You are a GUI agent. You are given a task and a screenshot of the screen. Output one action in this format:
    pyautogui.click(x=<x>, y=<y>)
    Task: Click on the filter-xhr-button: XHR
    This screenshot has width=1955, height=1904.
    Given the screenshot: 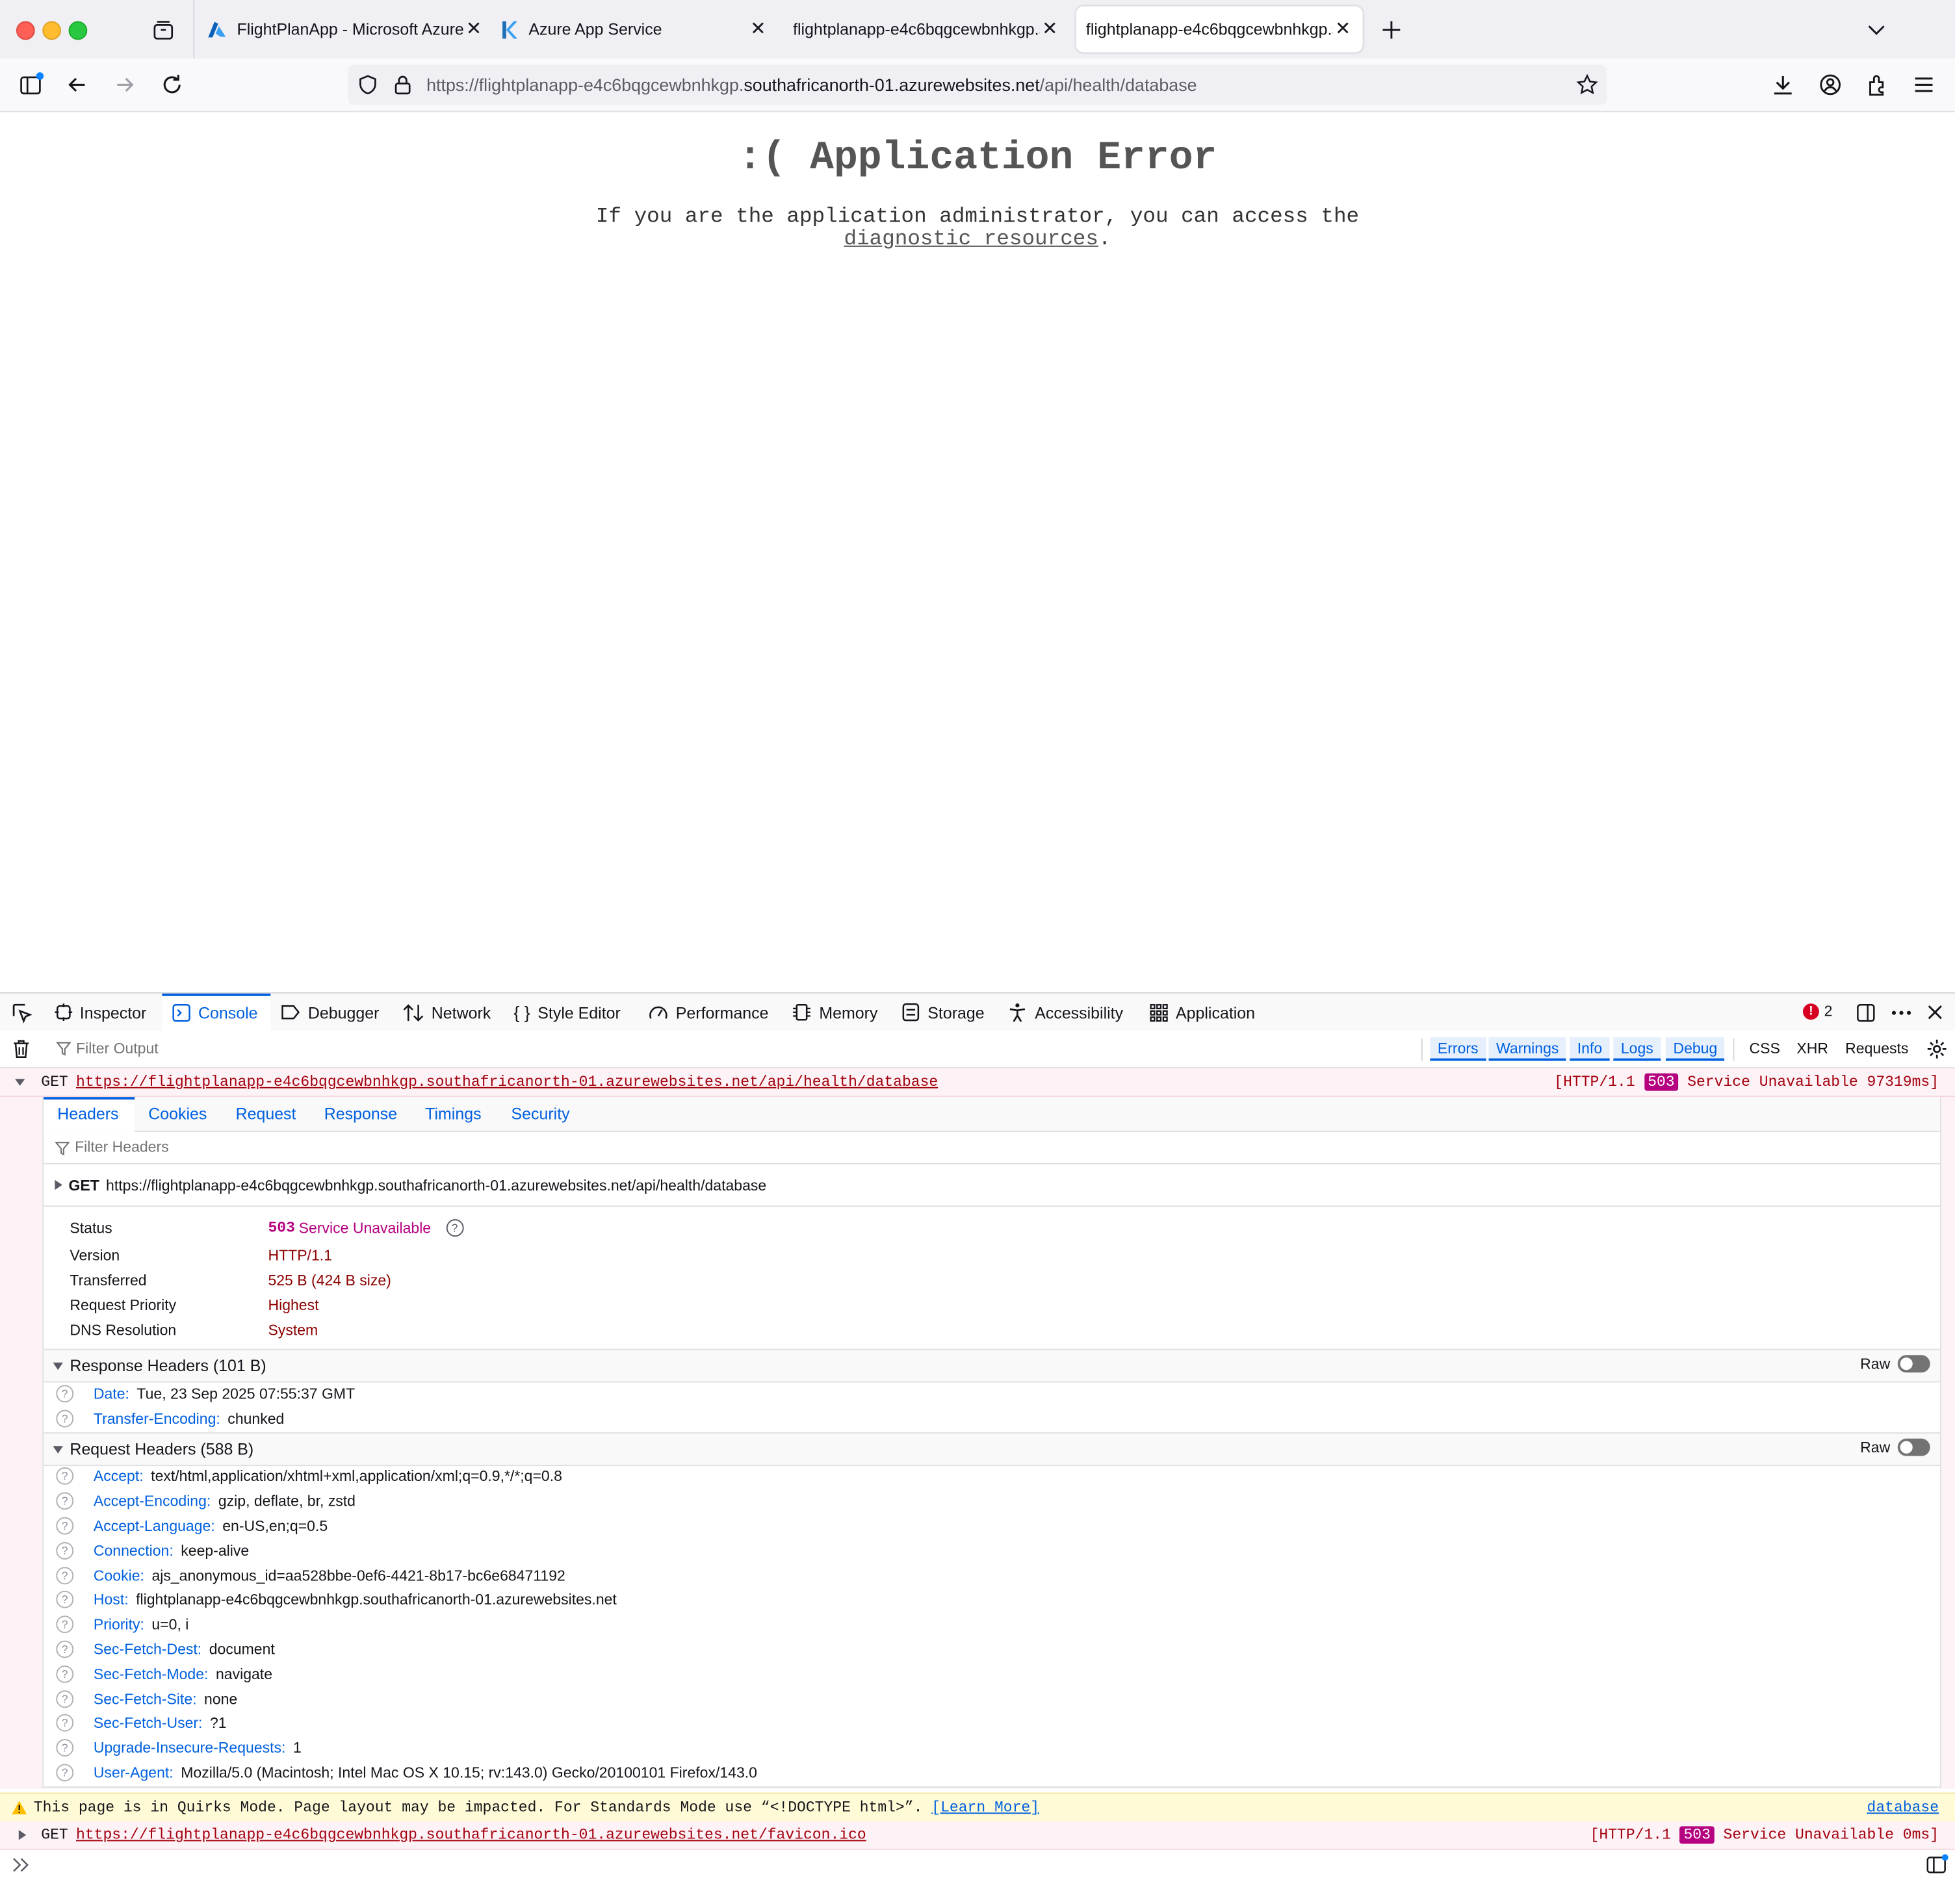 What is the action you would take?
    pyautogui.click(x=1812, y=1049)
    